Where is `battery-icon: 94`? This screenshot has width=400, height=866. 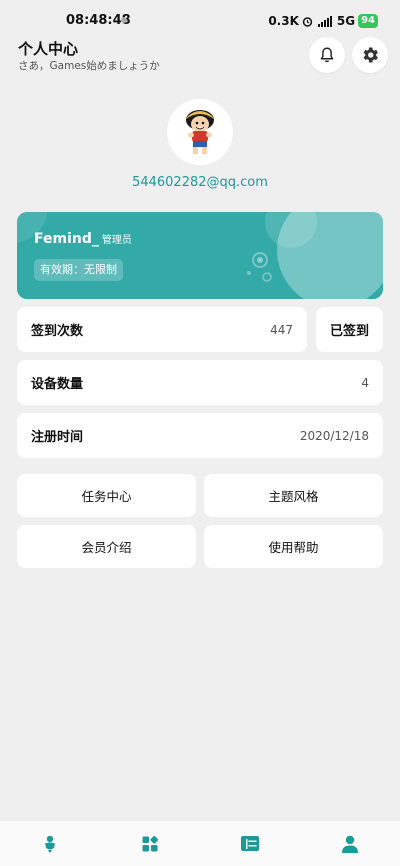
battery-icon: 94 is located at coordinates (368, 21).